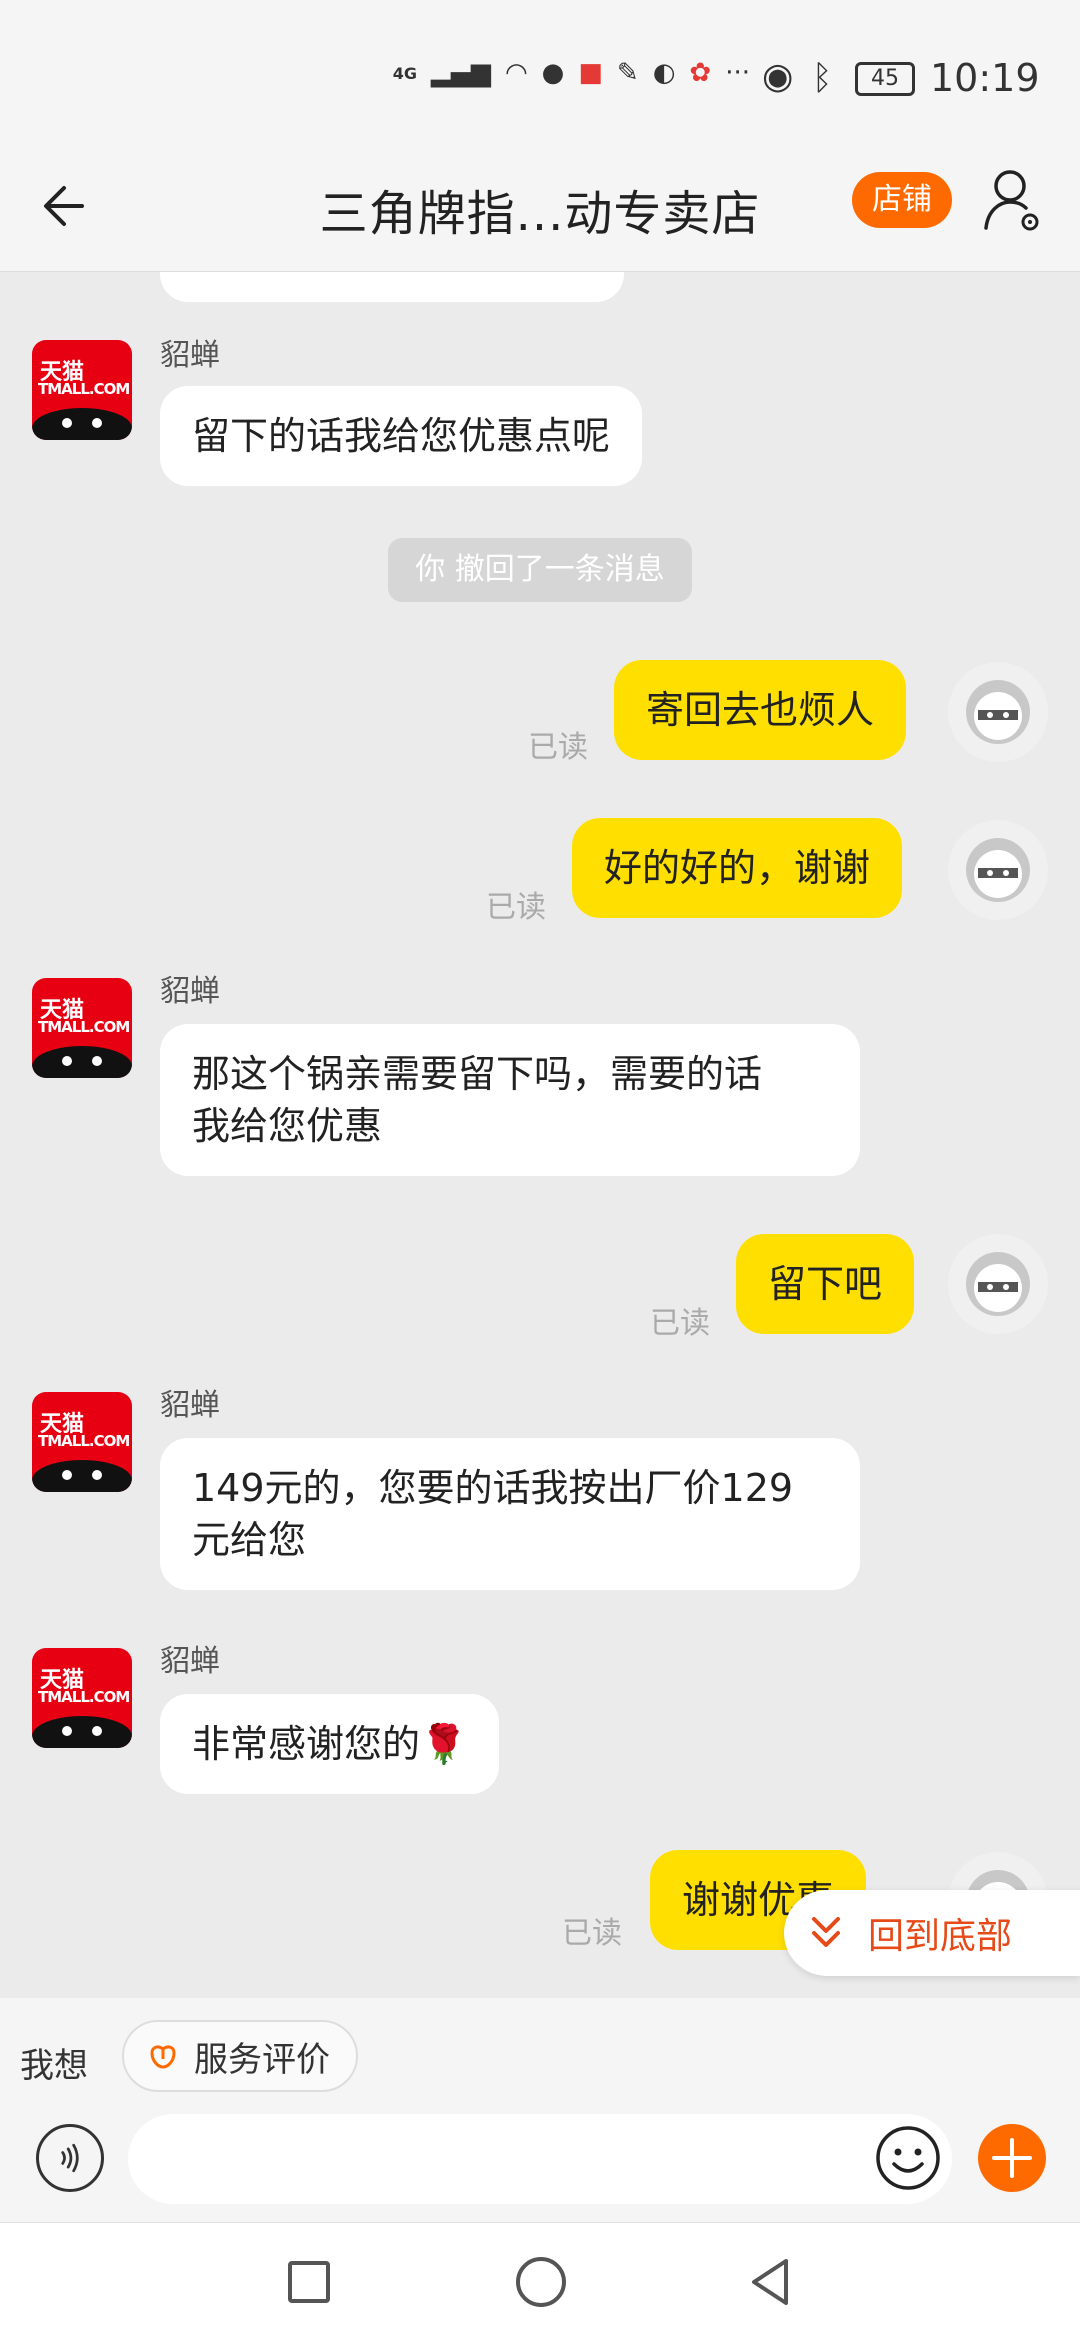 The width and height of the screenshot is (1080, 2340). What do you see at coordinates (590, 73) in the screenshot?
I see `app-icon: ■` at bounding box center [590, 73].